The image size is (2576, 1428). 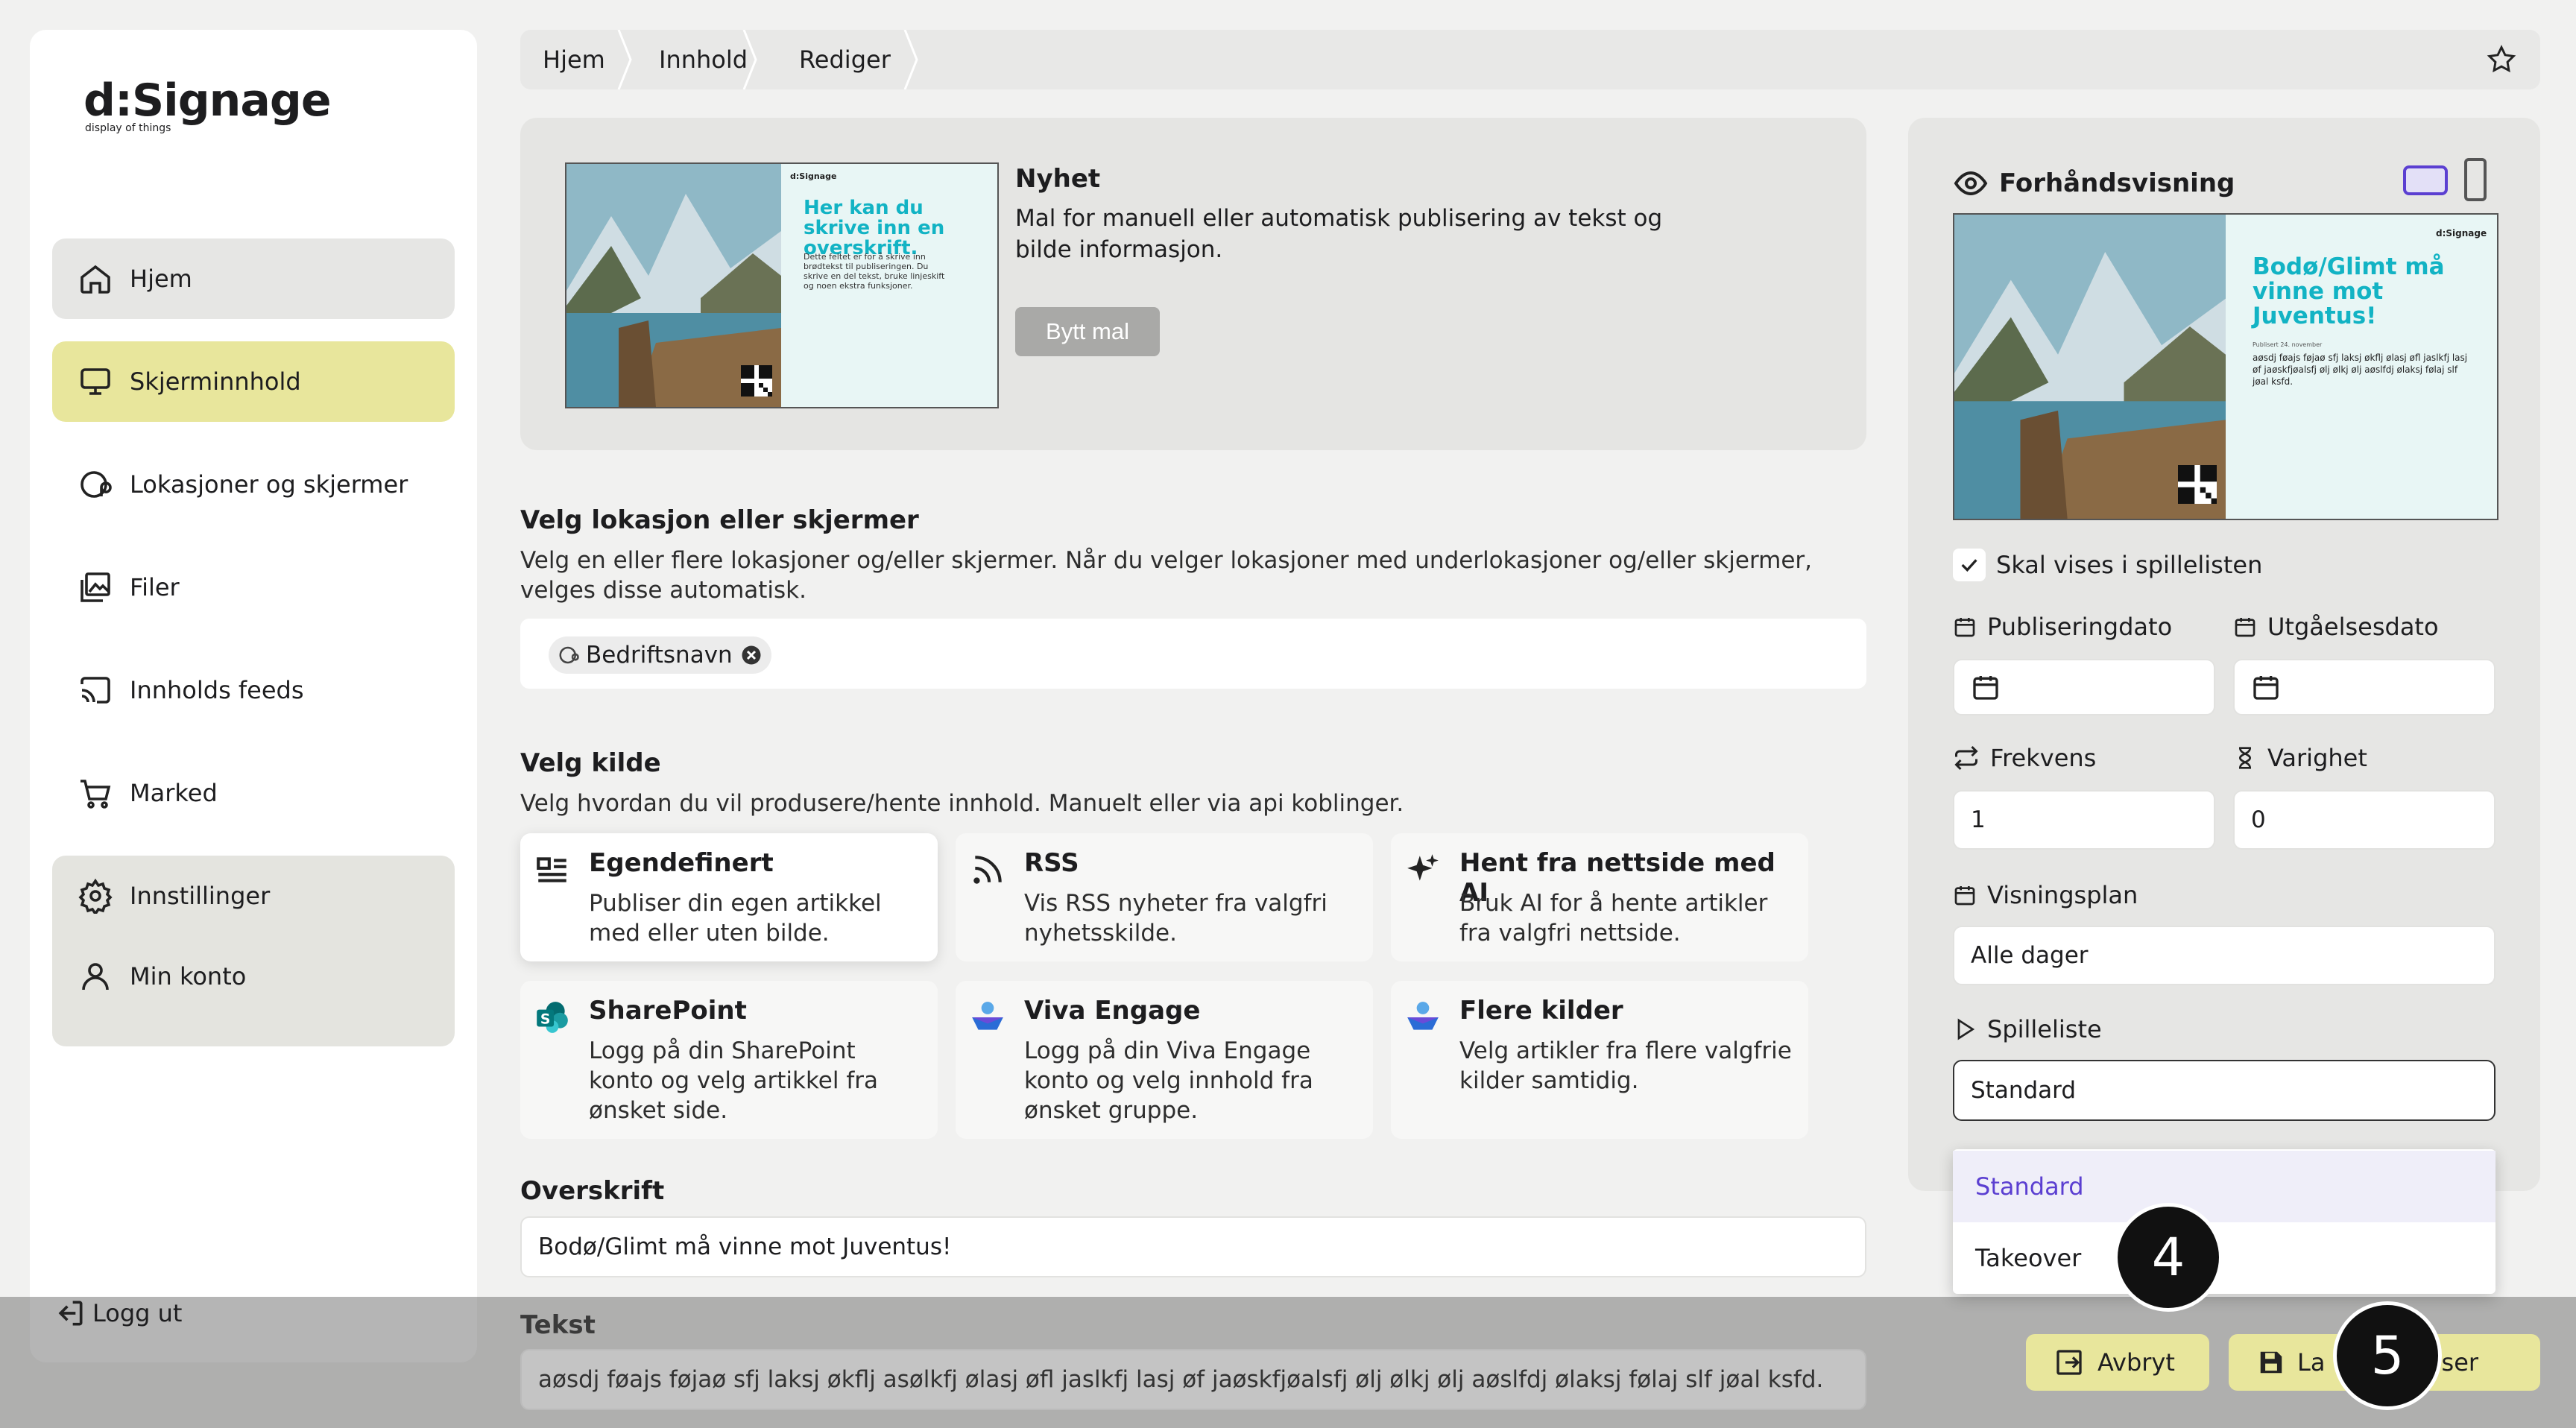 What do you see at coordinates (1541, 1011) in the screenshot?
I see `source-card-title: Flere kilder` at bounding box center [1541, 1011].